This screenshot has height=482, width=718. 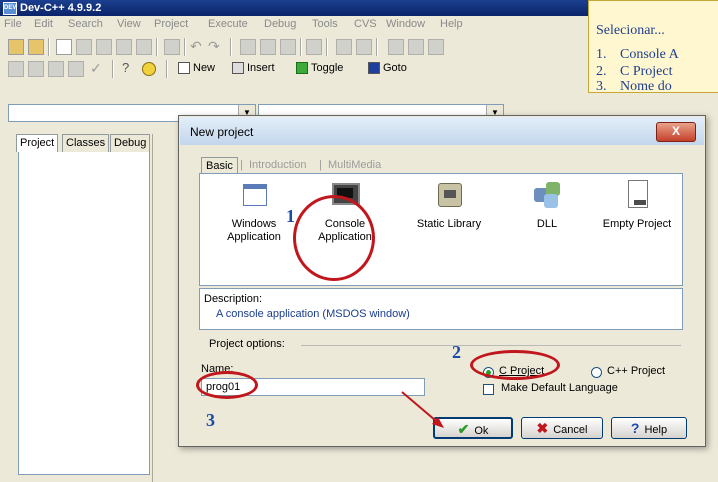 I want to click on callout-3: 3, so click(x=210, y=420).